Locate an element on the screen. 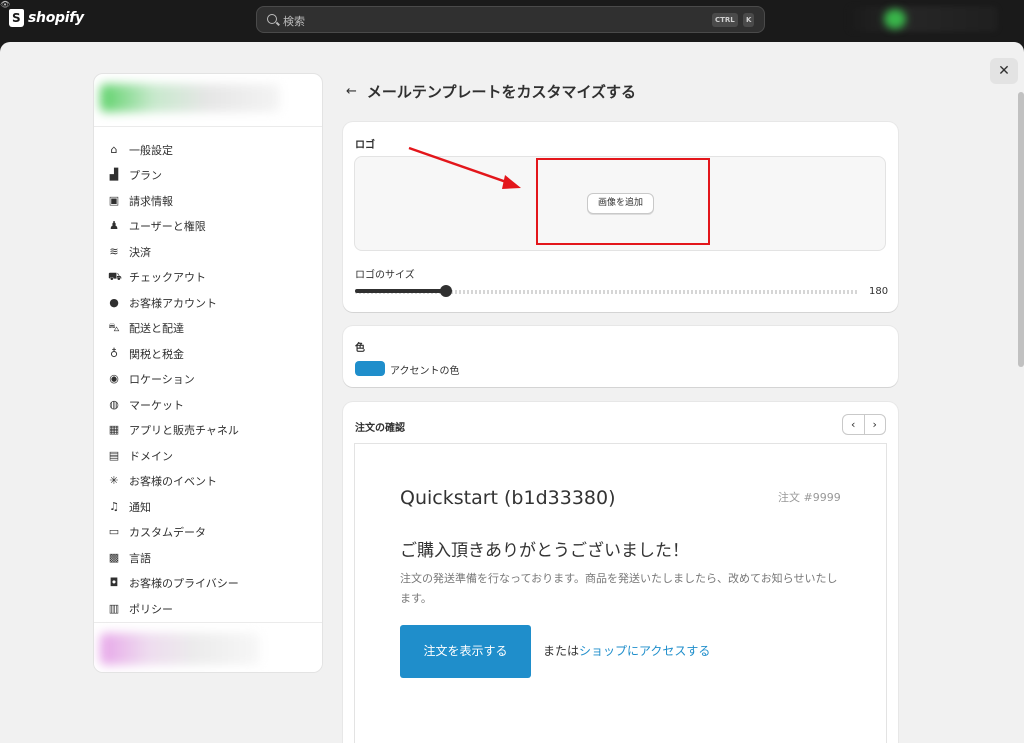 The image size is (1024, 743). top-bar: 👁 shopify 検索 CTRL K is located at coordinates (512, 21).